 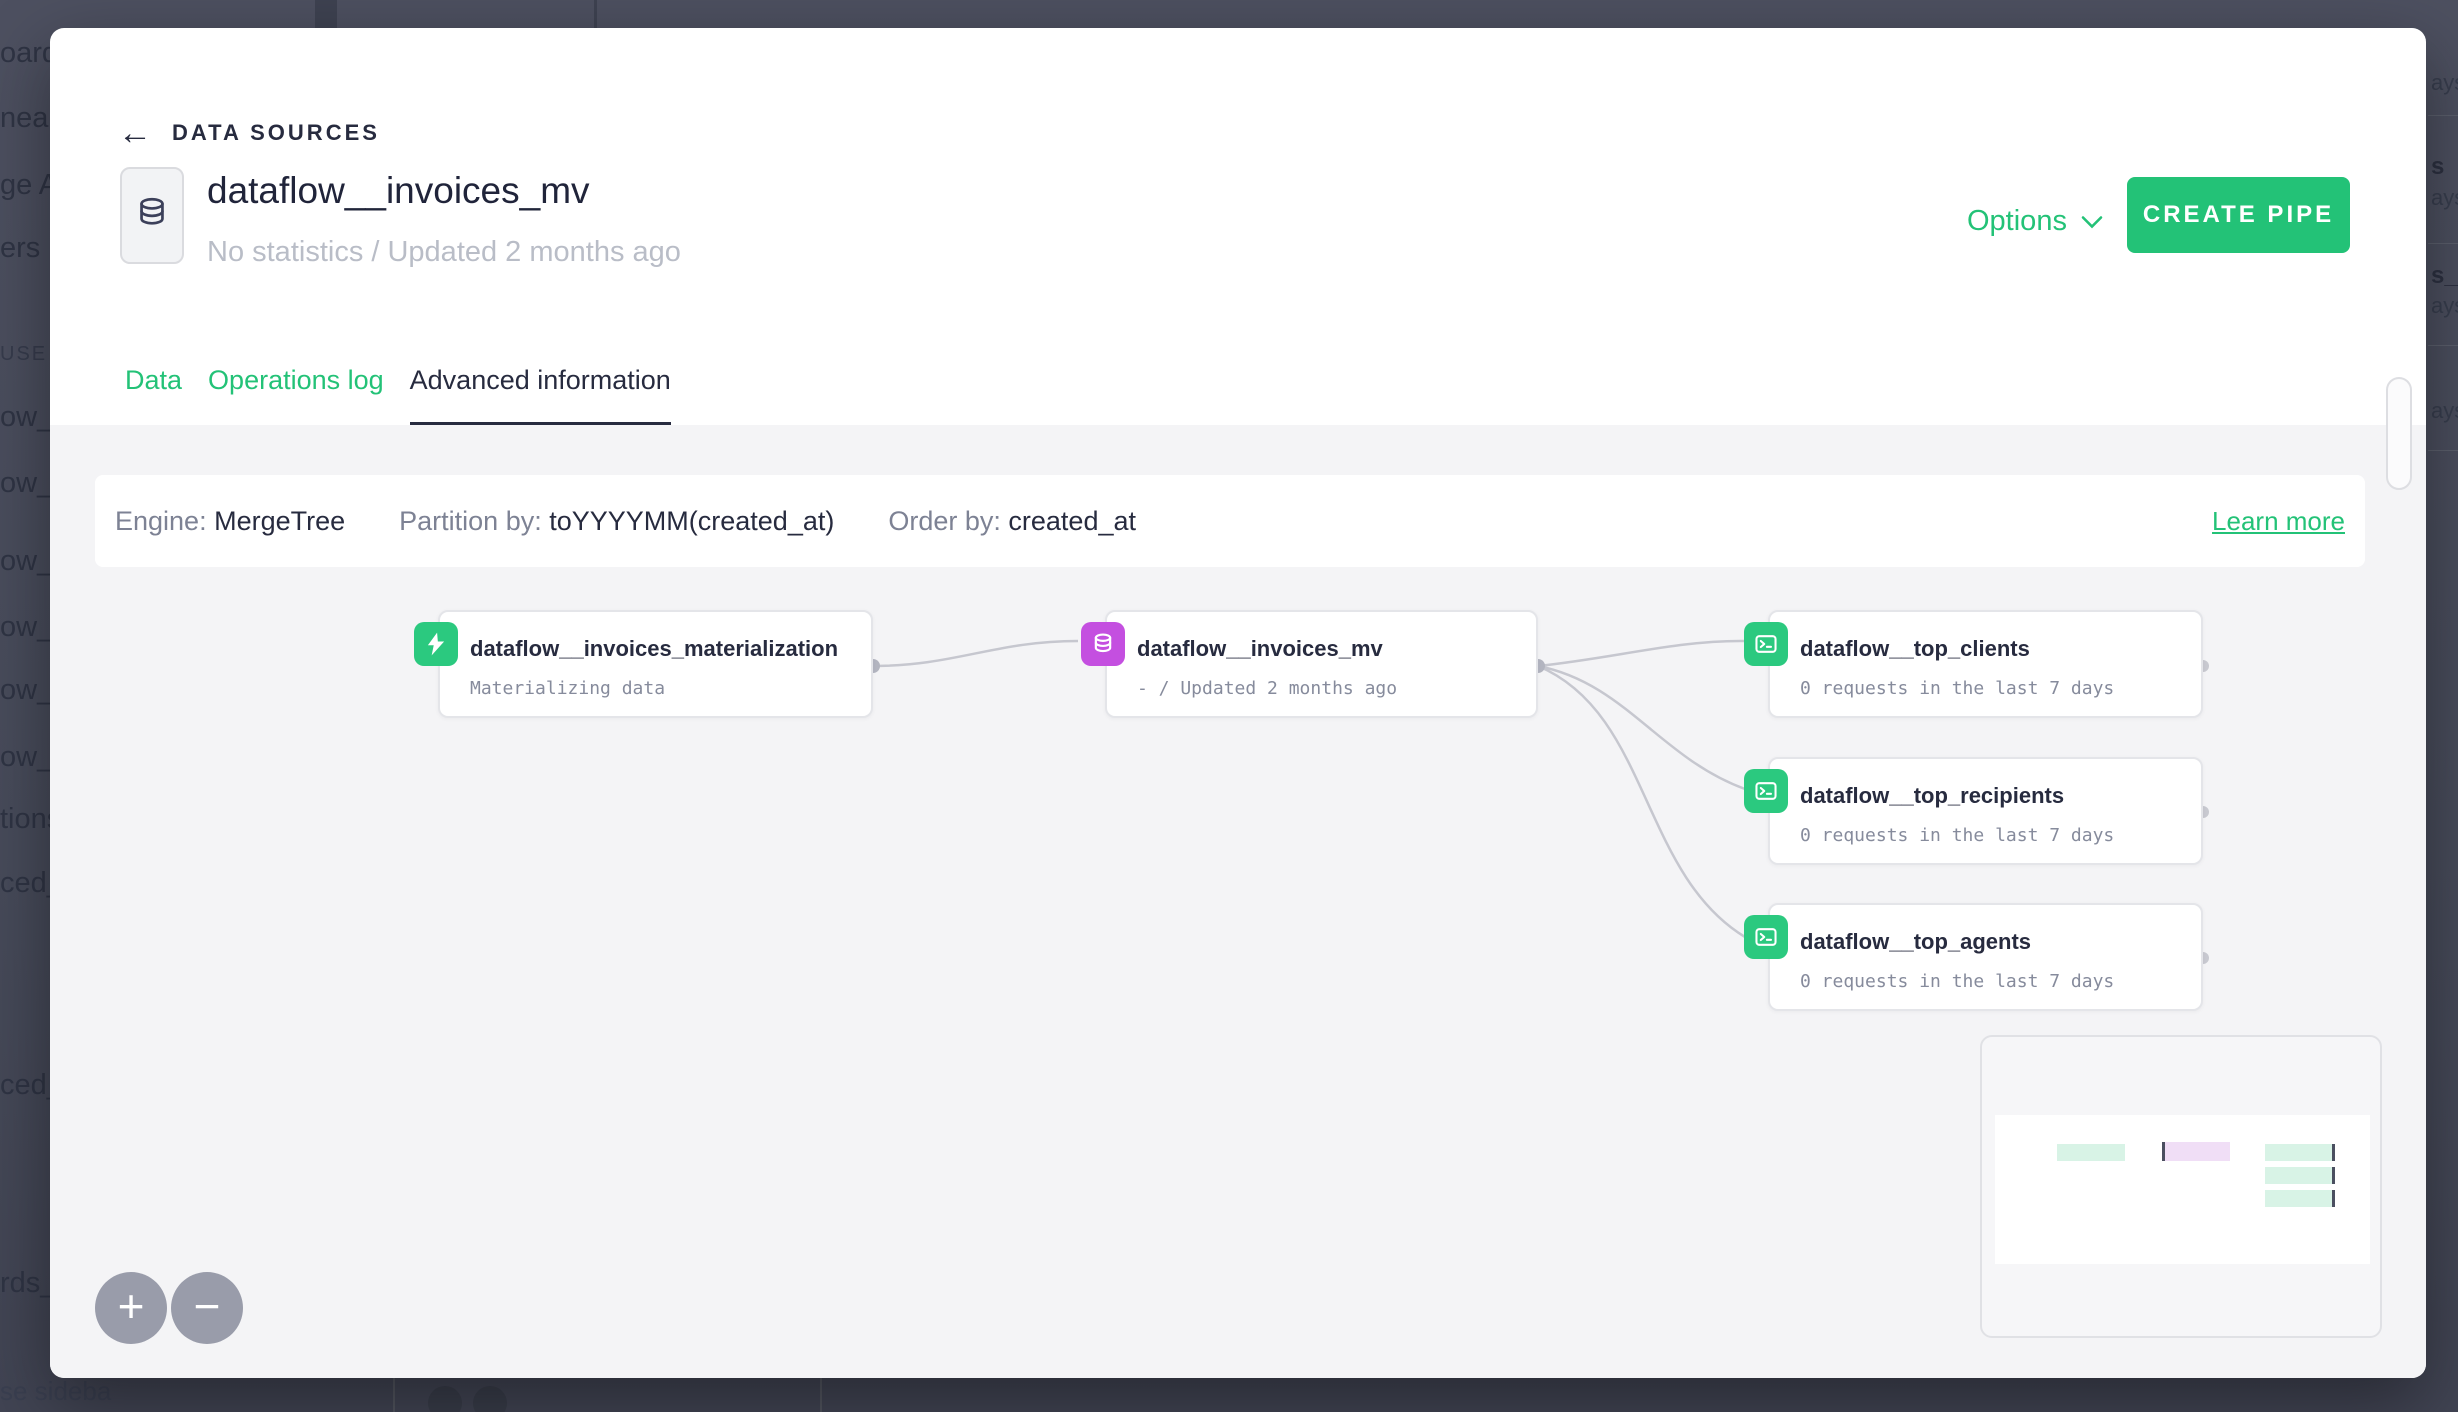 I want to click on bg-text-fragment: rds_, so click(x=28, y=1283).